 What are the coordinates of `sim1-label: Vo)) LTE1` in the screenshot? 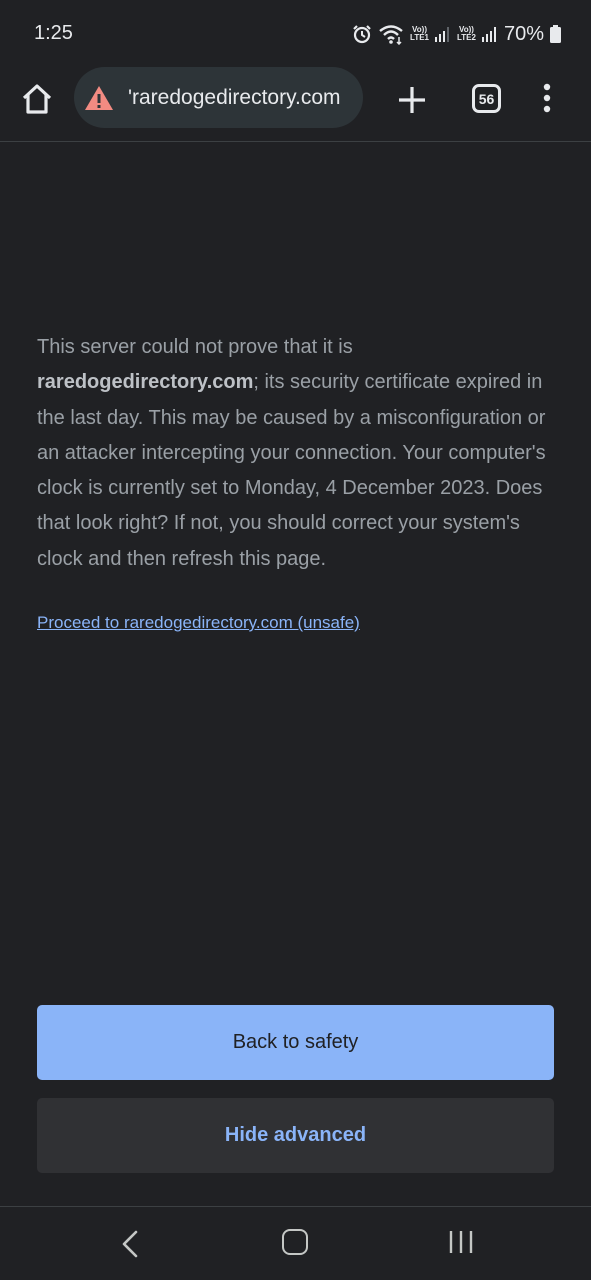 It's located at (419, 34).